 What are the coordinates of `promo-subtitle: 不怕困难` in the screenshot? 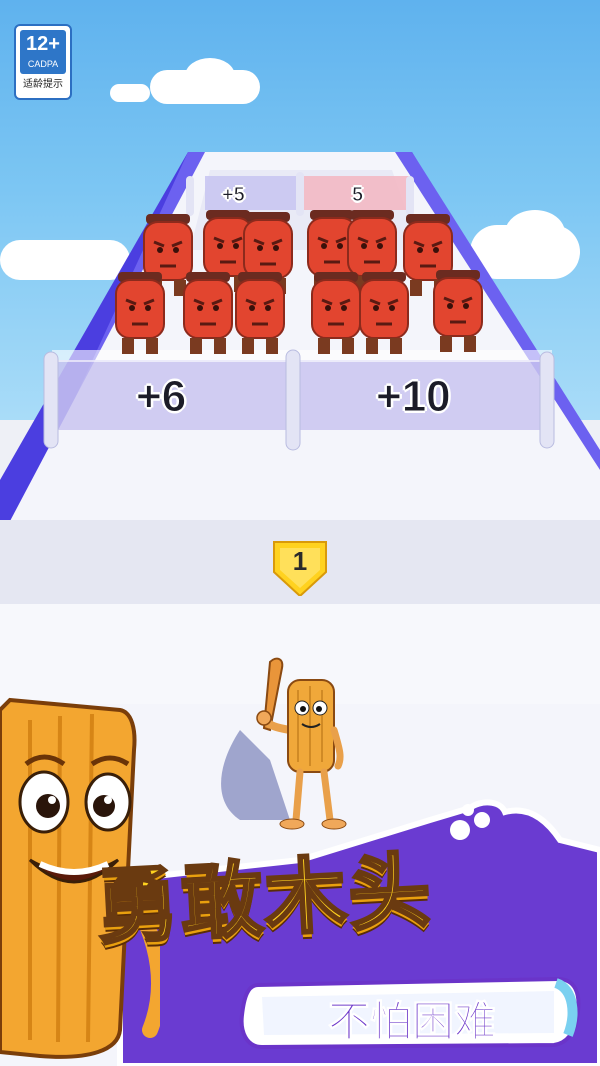 It's located at (411, 1022).